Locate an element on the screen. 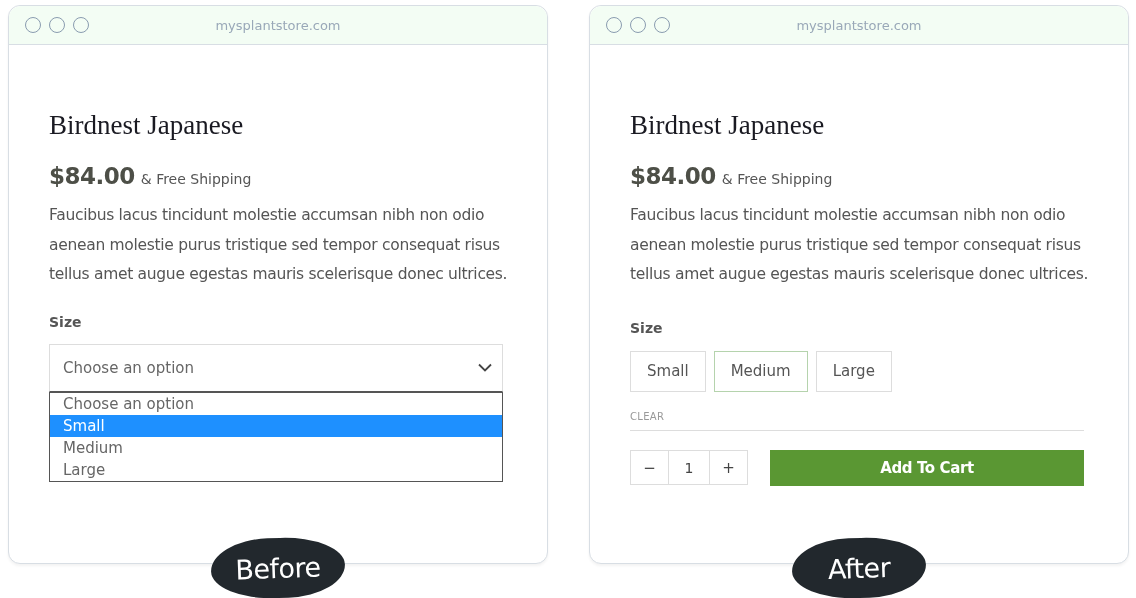 The width and height of the screenshot is (1136, 598). option-item: Small is located at coordinates (276, 425).